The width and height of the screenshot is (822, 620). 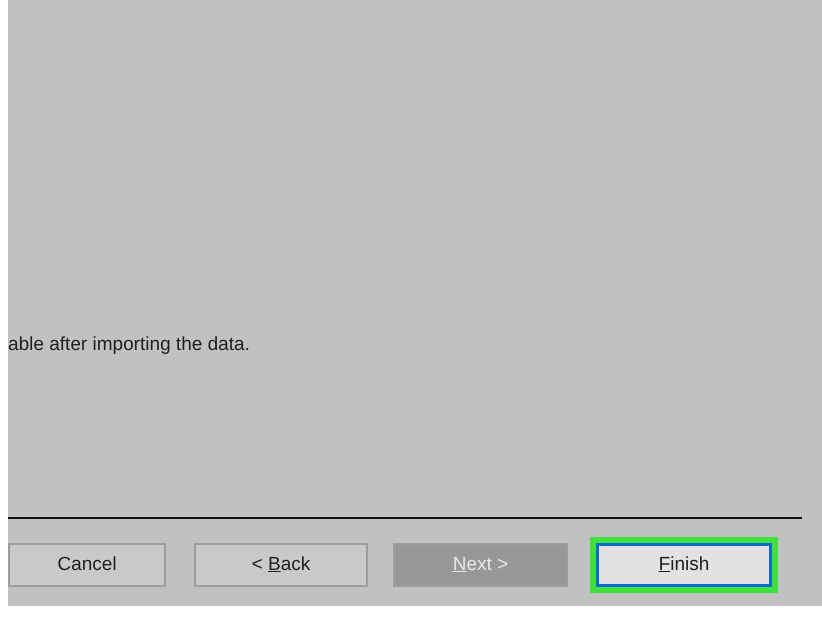 What do you see at coordinates (87, 565) in the screenshot?
I see `cancel-button: Cancel` at bounding box center [87, 565].